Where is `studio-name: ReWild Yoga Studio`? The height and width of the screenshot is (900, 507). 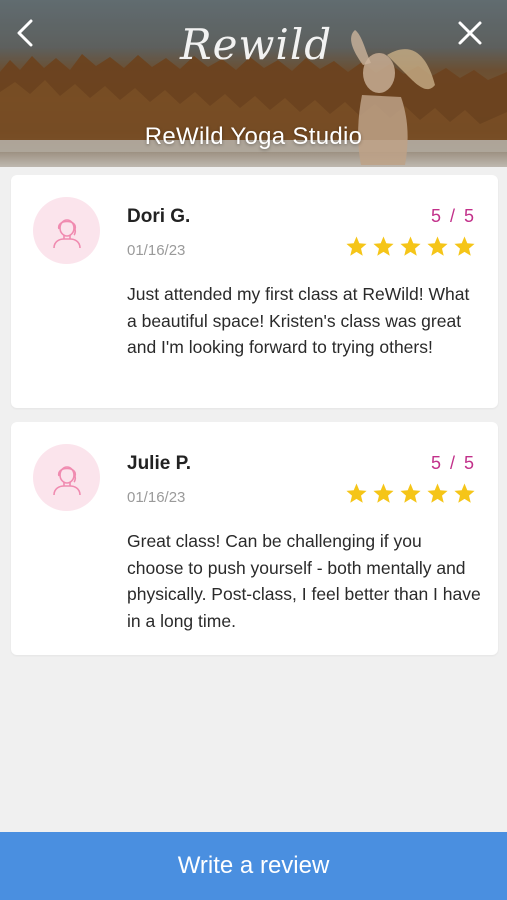
studio-name: ReWild Yoga Studio is located at coordinates (253, 136).